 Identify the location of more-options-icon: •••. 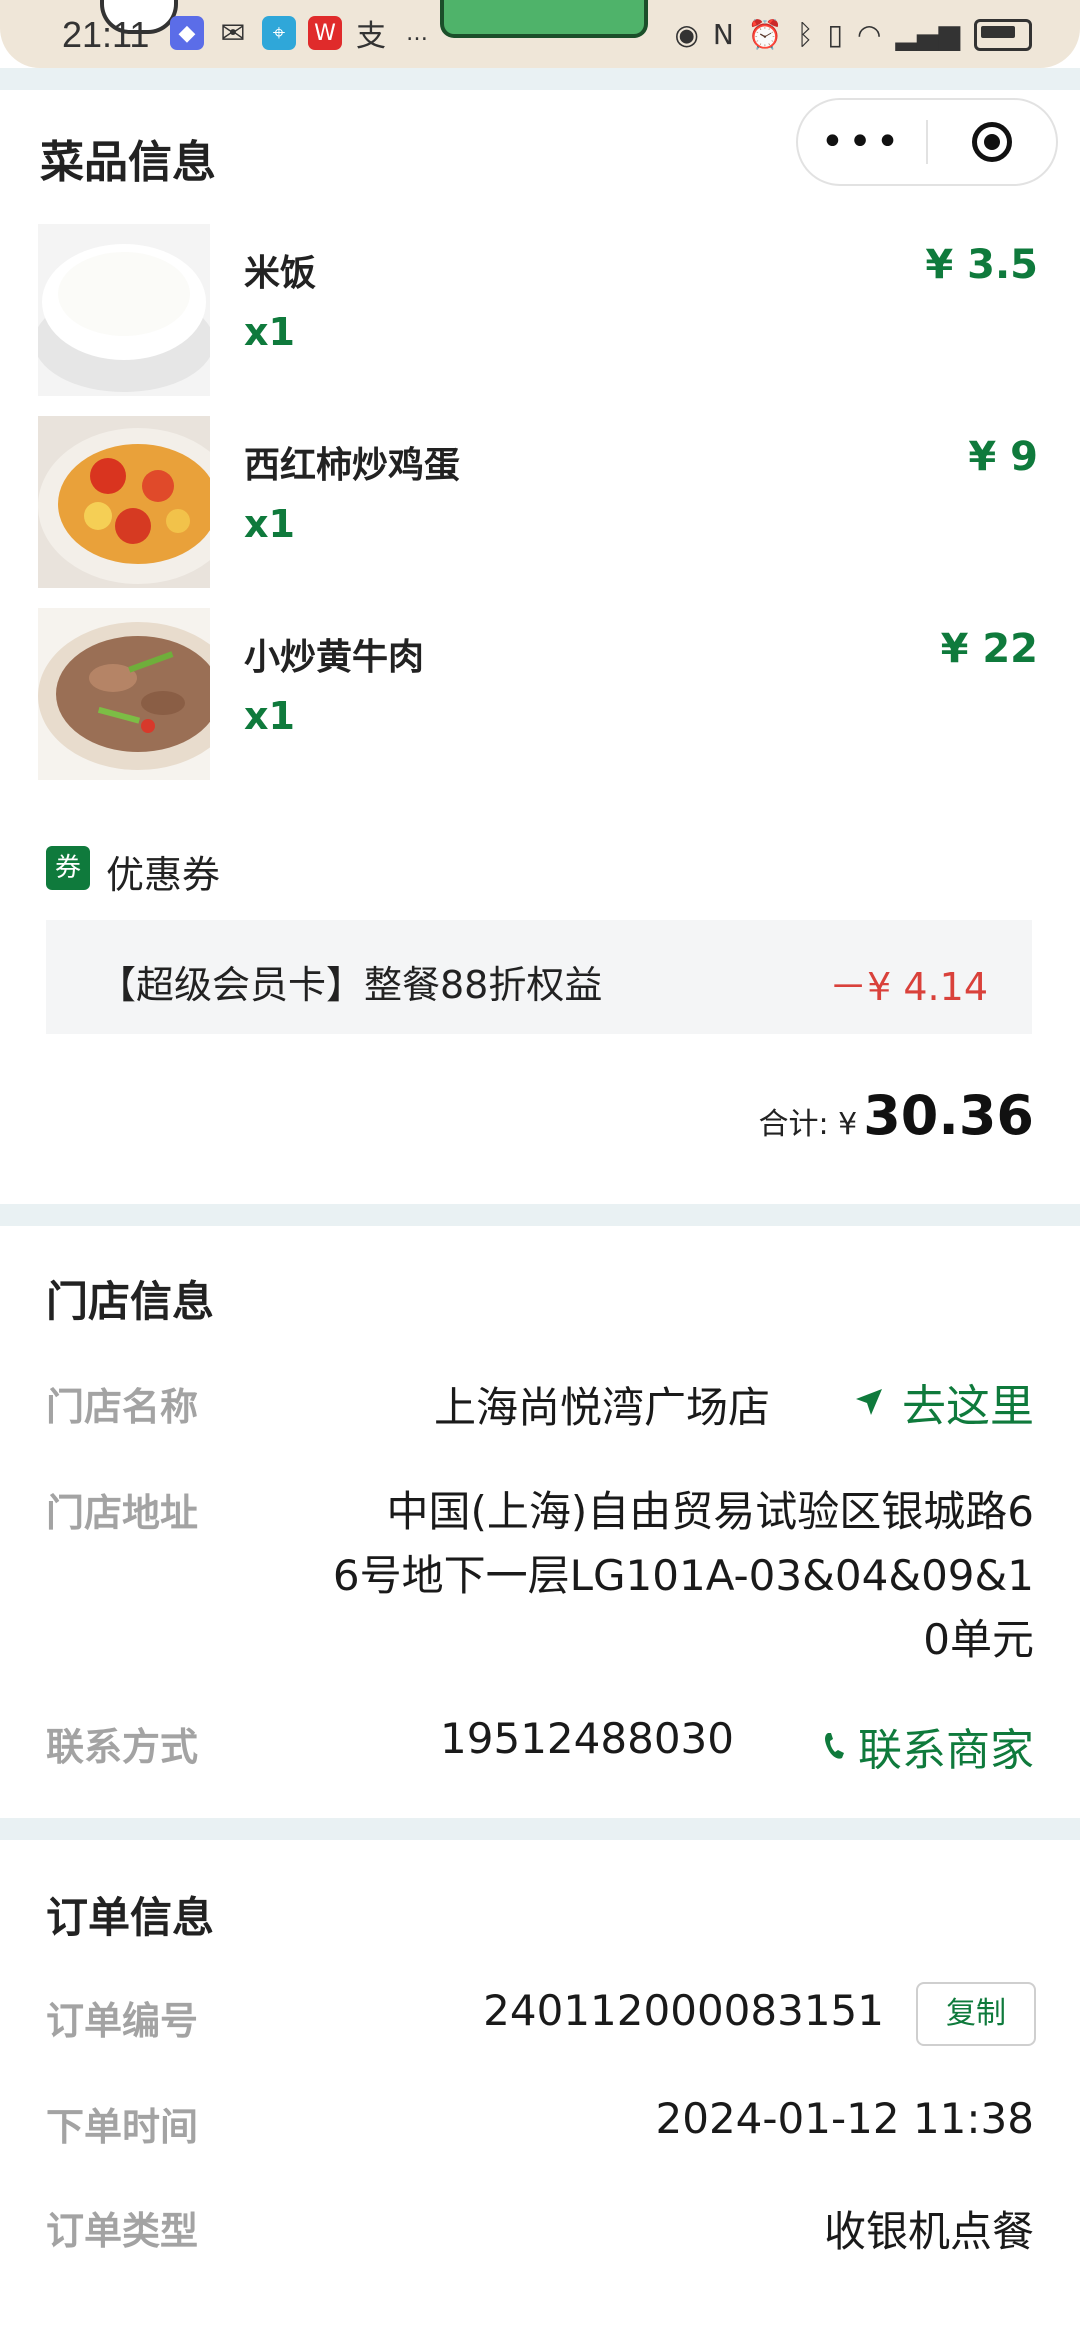
(862, 142).